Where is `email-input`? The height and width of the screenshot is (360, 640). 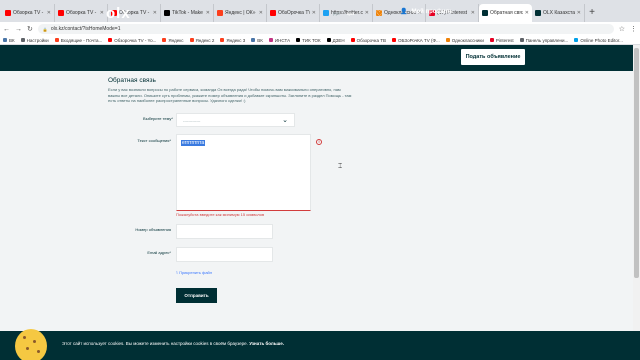 email-input is located at coordinates (224, 254).